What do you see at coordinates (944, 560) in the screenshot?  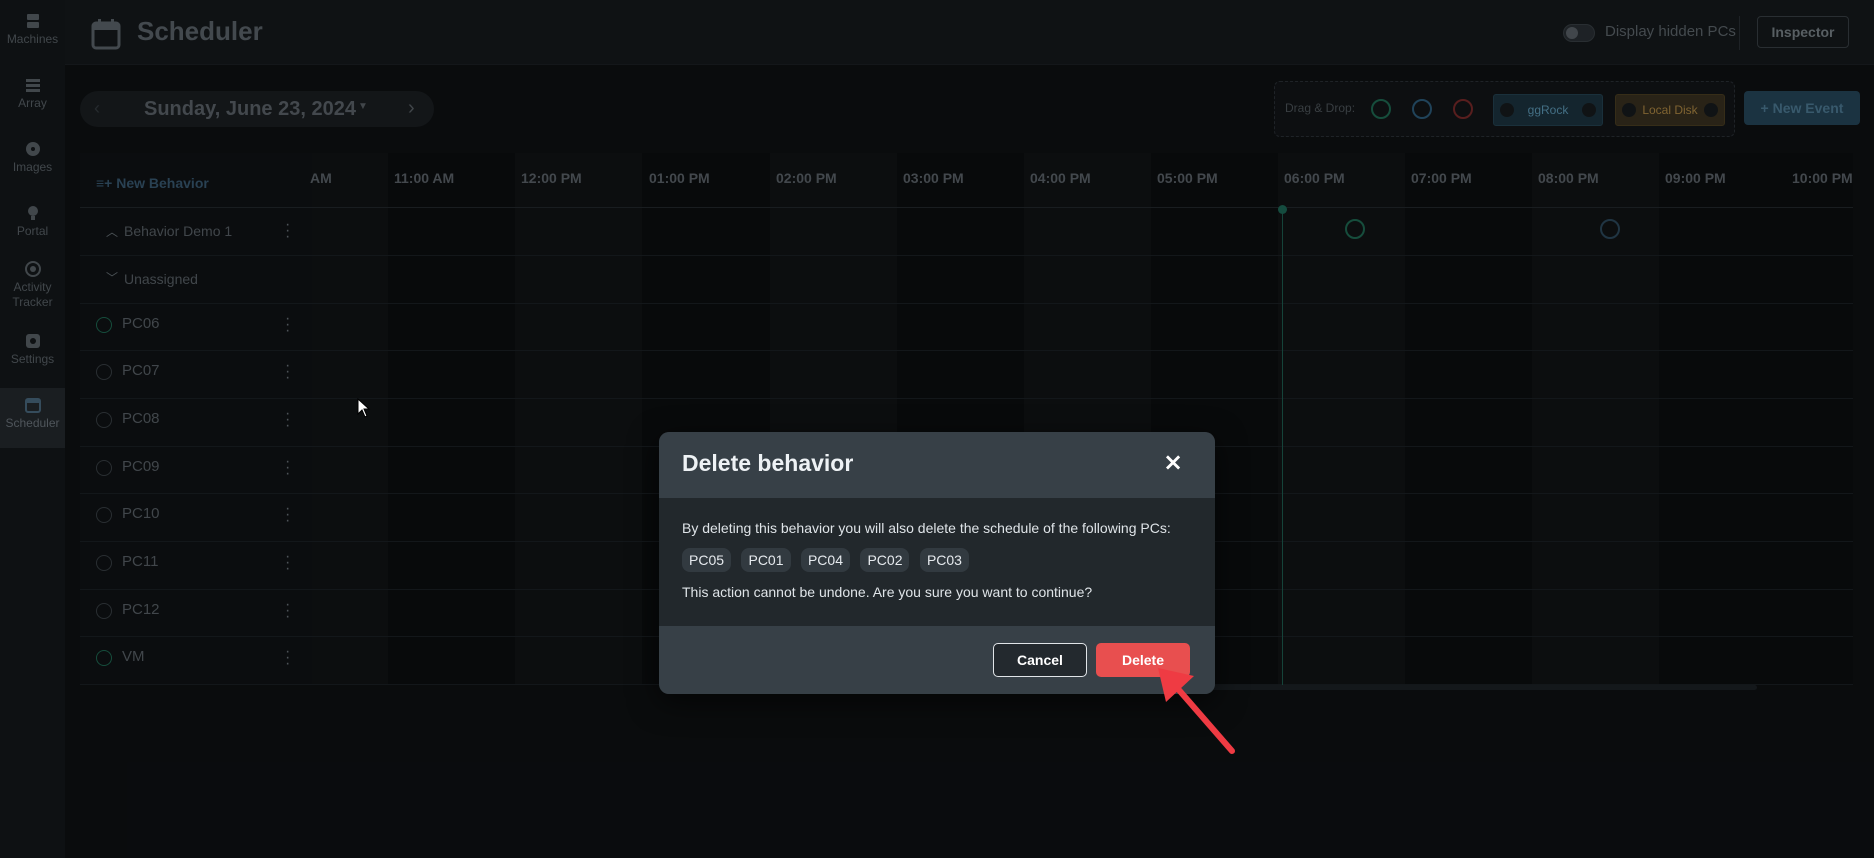 I see `pc-tag: PC03` at bounding box center [944, 560].